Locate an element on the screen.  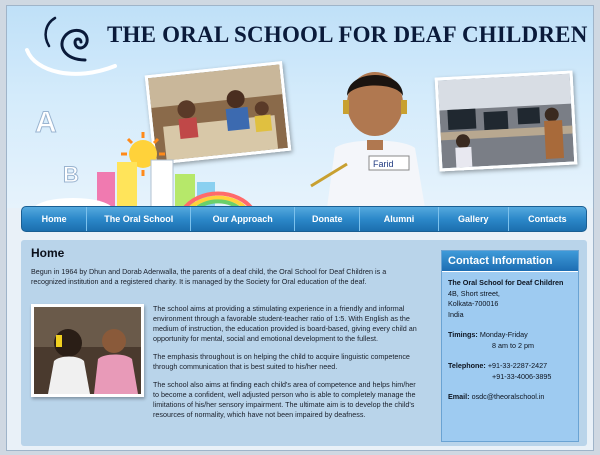
svg-text: B is located at coordinates (71, 174).